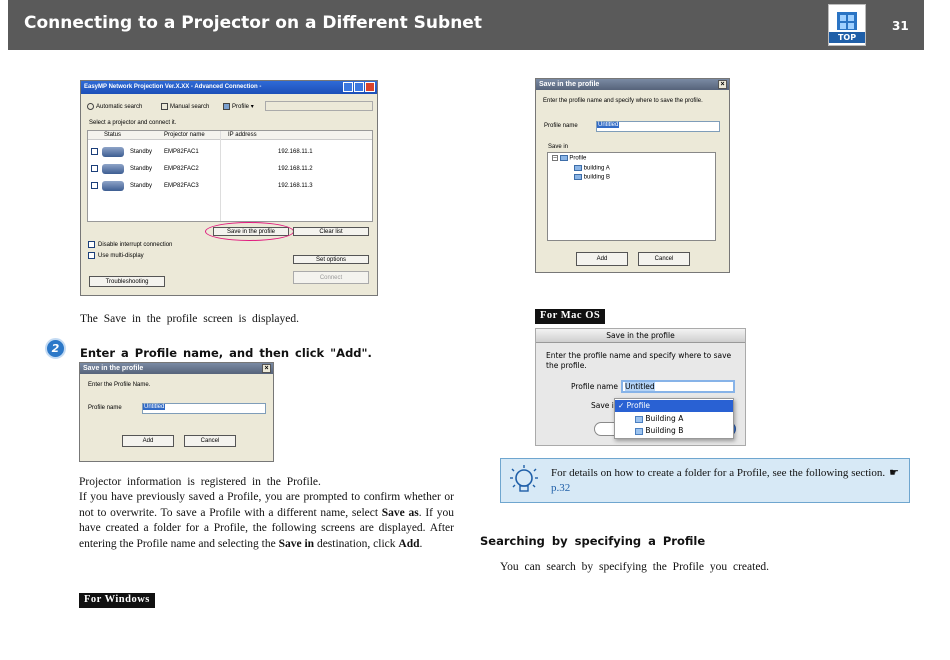 The width and height of the screenshot is (950, 660). I want to click on tag-windows: For Windows, so click(117, 600).